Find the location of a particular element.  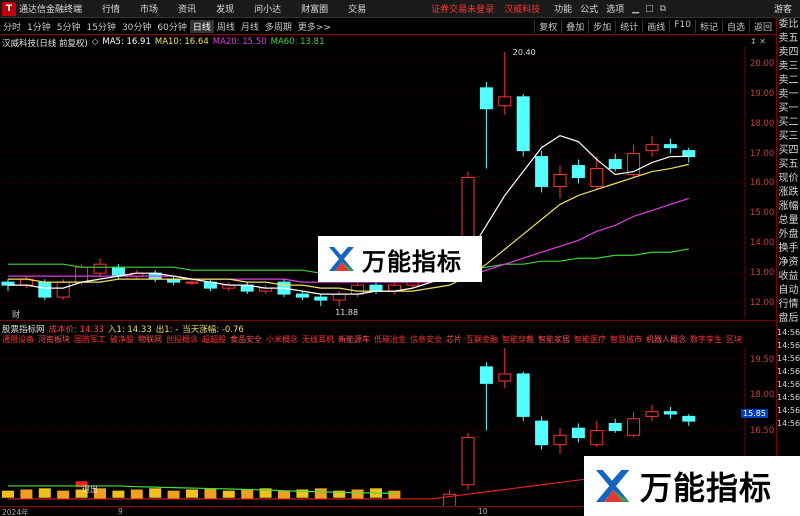

period-30min: 30分钟 is located at coordinates (136, 26).